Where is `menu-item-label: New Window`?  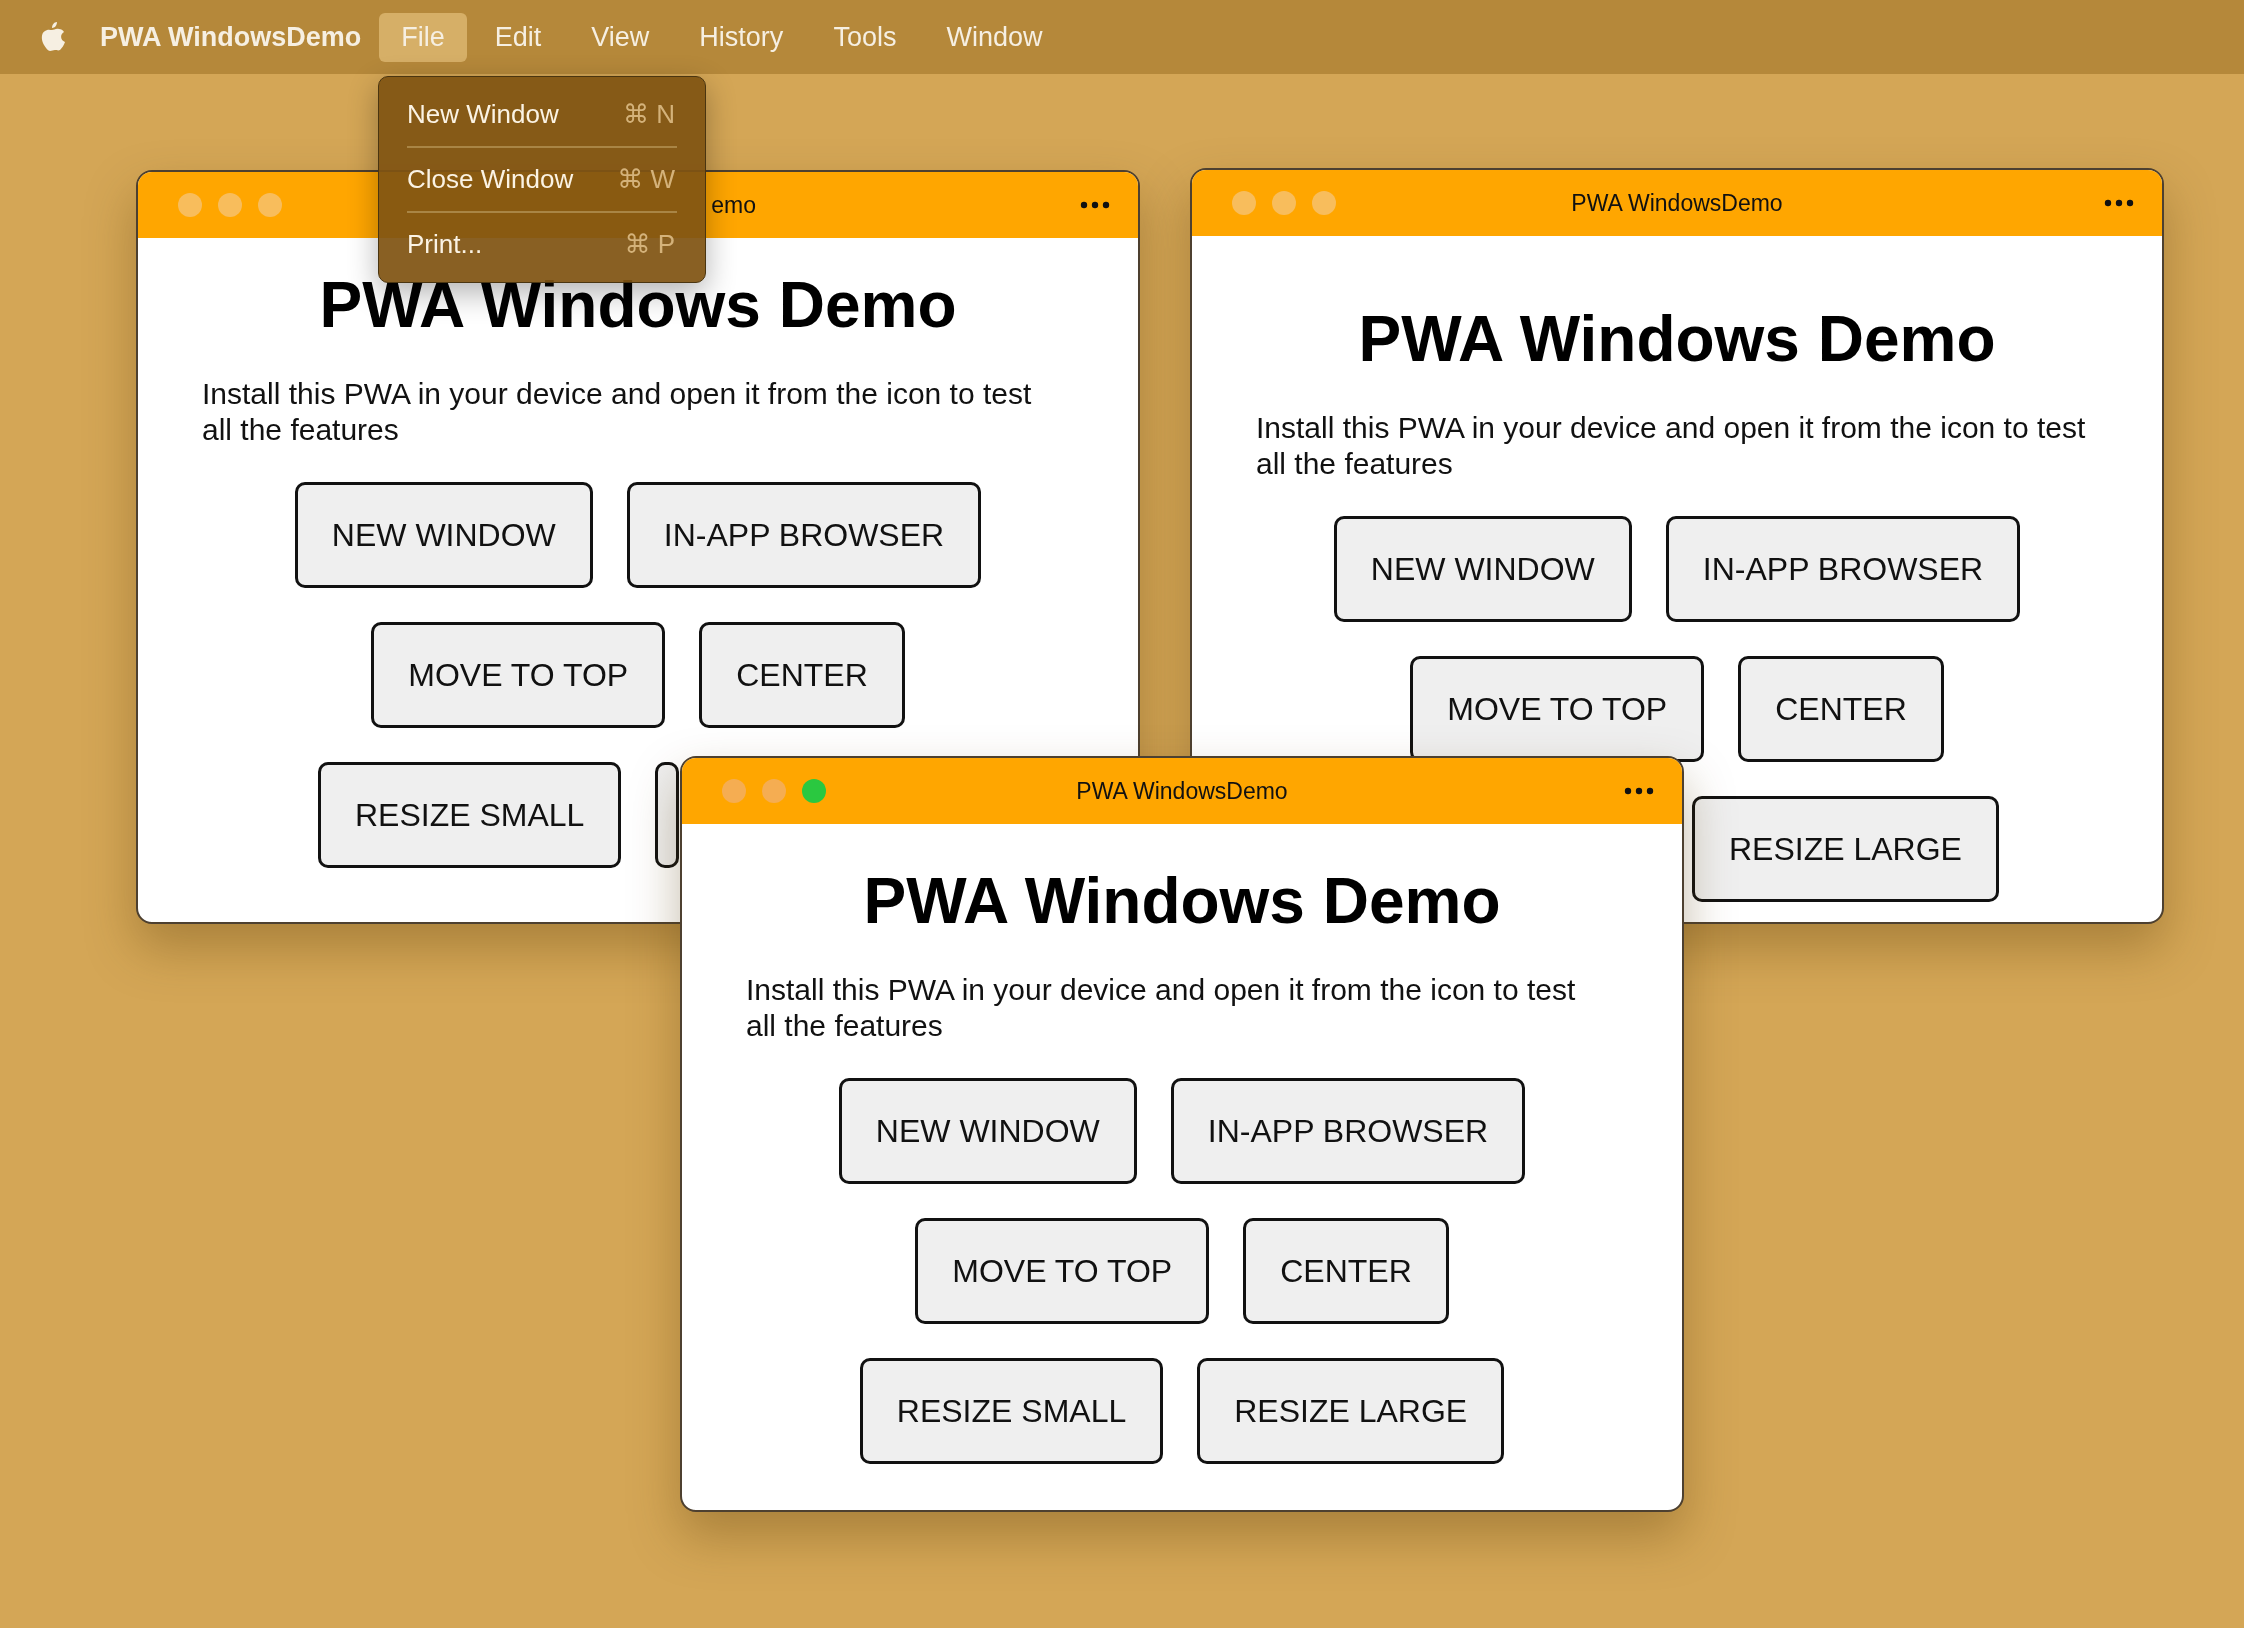
menu-item-label: New Window is located at coordinates (483, 114).